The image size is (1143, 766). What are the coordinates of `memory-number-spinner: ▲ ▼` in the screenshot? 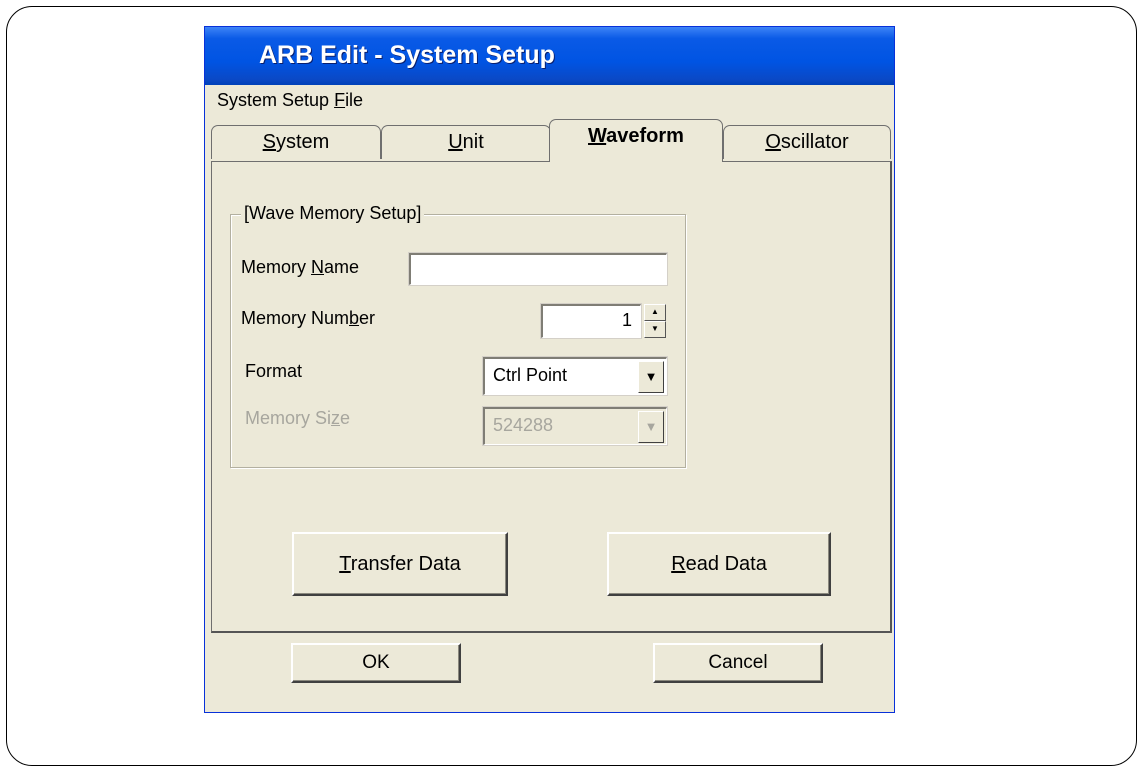 It's located at (655, 321).